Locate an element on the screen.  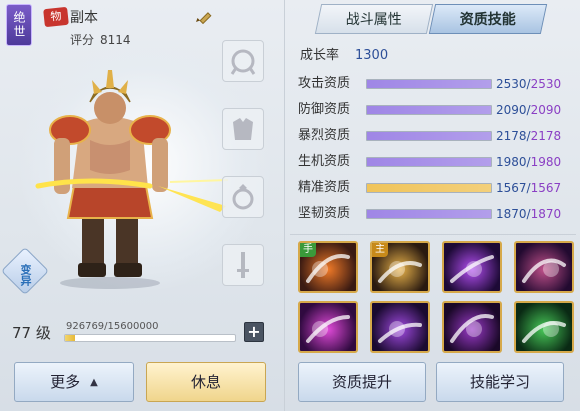
growth-rate: 成长率 1300 is located at coordinates (344, 53).